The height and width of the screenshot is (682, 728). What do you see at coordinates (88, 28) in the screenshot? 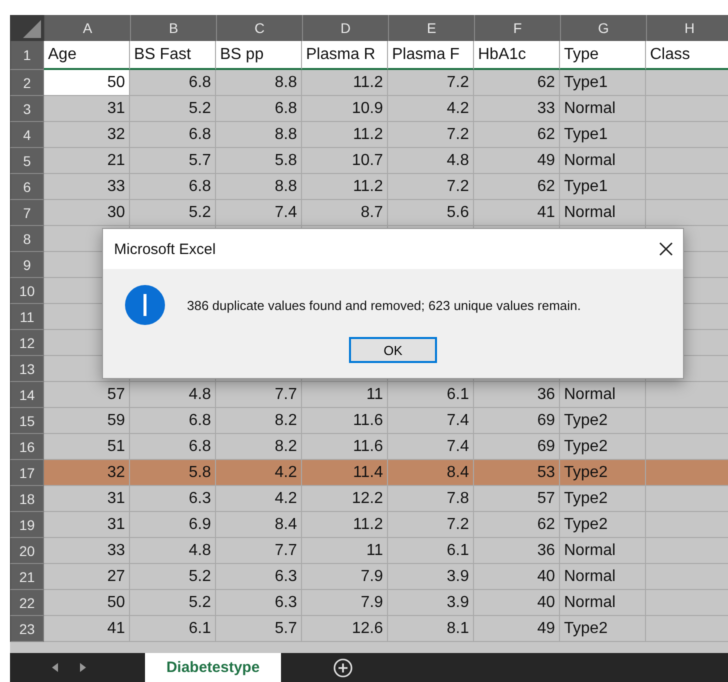
I see `column-header: A` at bounding box center [88, 28].